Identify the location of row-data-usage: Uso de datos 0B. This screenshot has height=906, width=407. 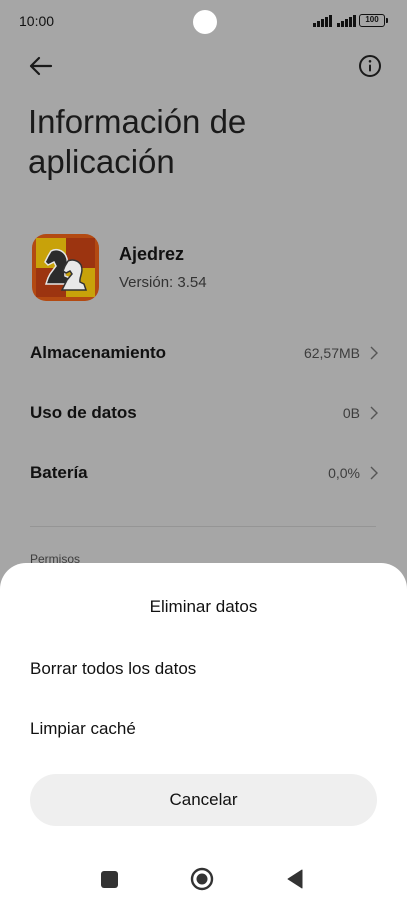
(204, 413).